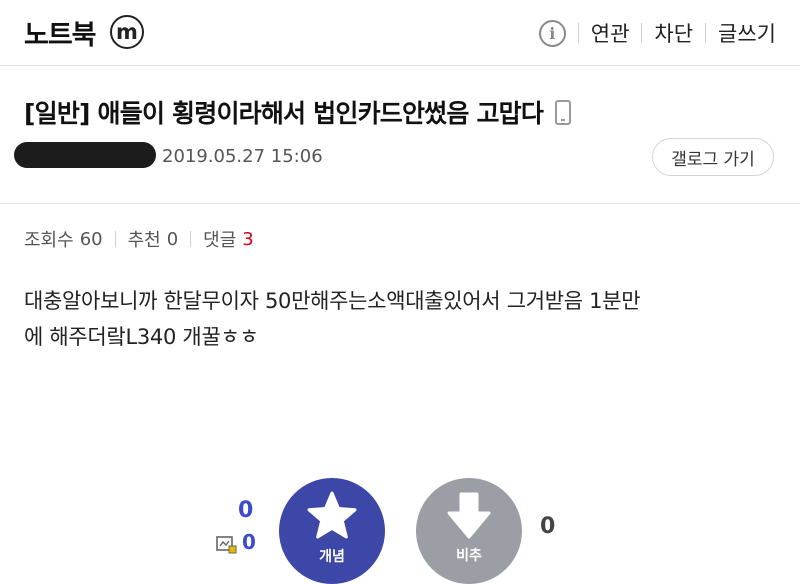  I want to click on fixed-user-icon, so click(226, 545).